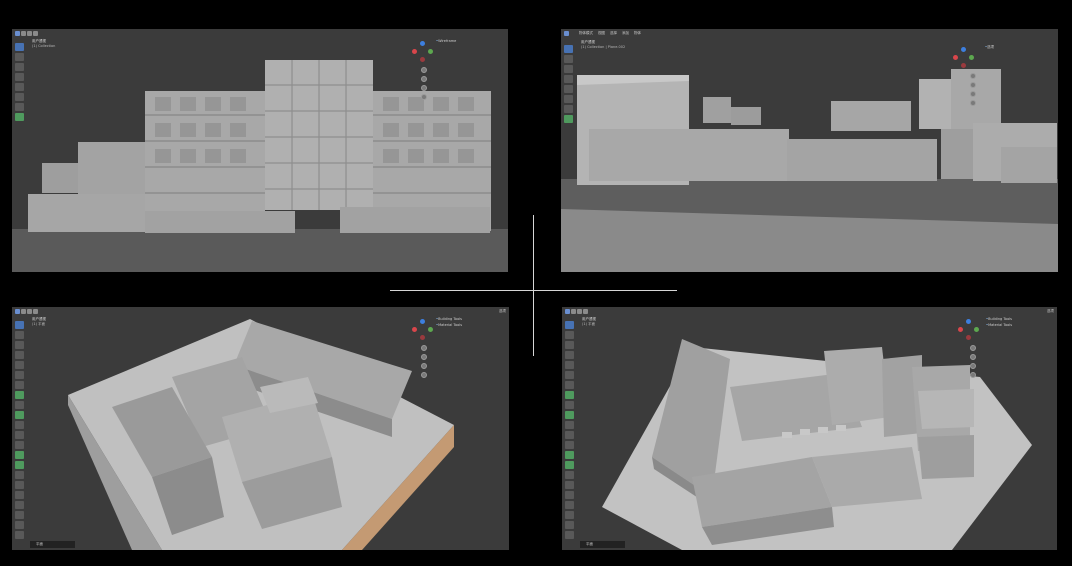 The height and width of the screenshot is (566, 1072). What do you see at coordinates (1050, 311) in the screenshot?
I see `options-label: 选项` at bounding box center [1050, 311].